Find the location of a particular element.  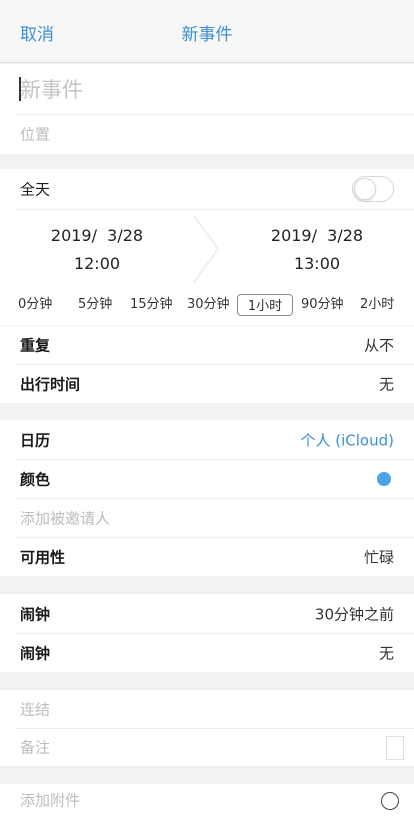

repeat-value: 从不 is located at coordinates (378, 345).